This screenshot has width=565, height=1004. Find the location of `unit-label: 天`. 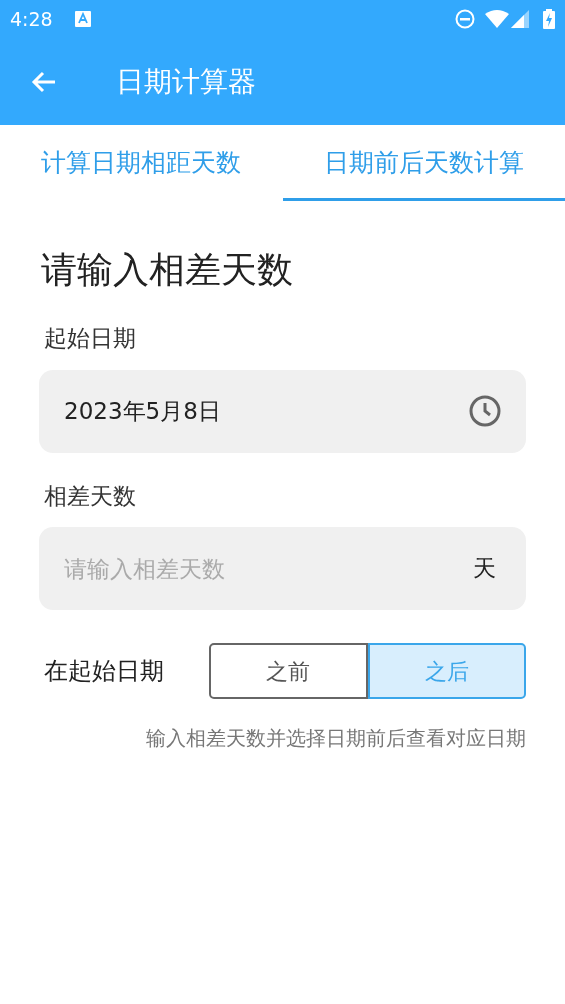

unit-label: 天 is located at coordinates (484, 568).